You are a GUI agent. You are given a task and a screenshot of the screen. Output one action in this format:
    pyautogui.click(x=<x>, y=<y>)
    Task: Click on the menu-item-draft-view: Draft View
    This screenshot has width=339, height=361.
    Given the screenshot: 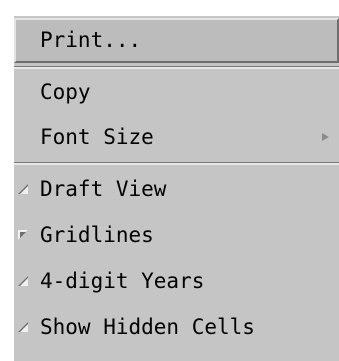 What is the action you would take?
    pyautogui.click(x=176, y=189)
    